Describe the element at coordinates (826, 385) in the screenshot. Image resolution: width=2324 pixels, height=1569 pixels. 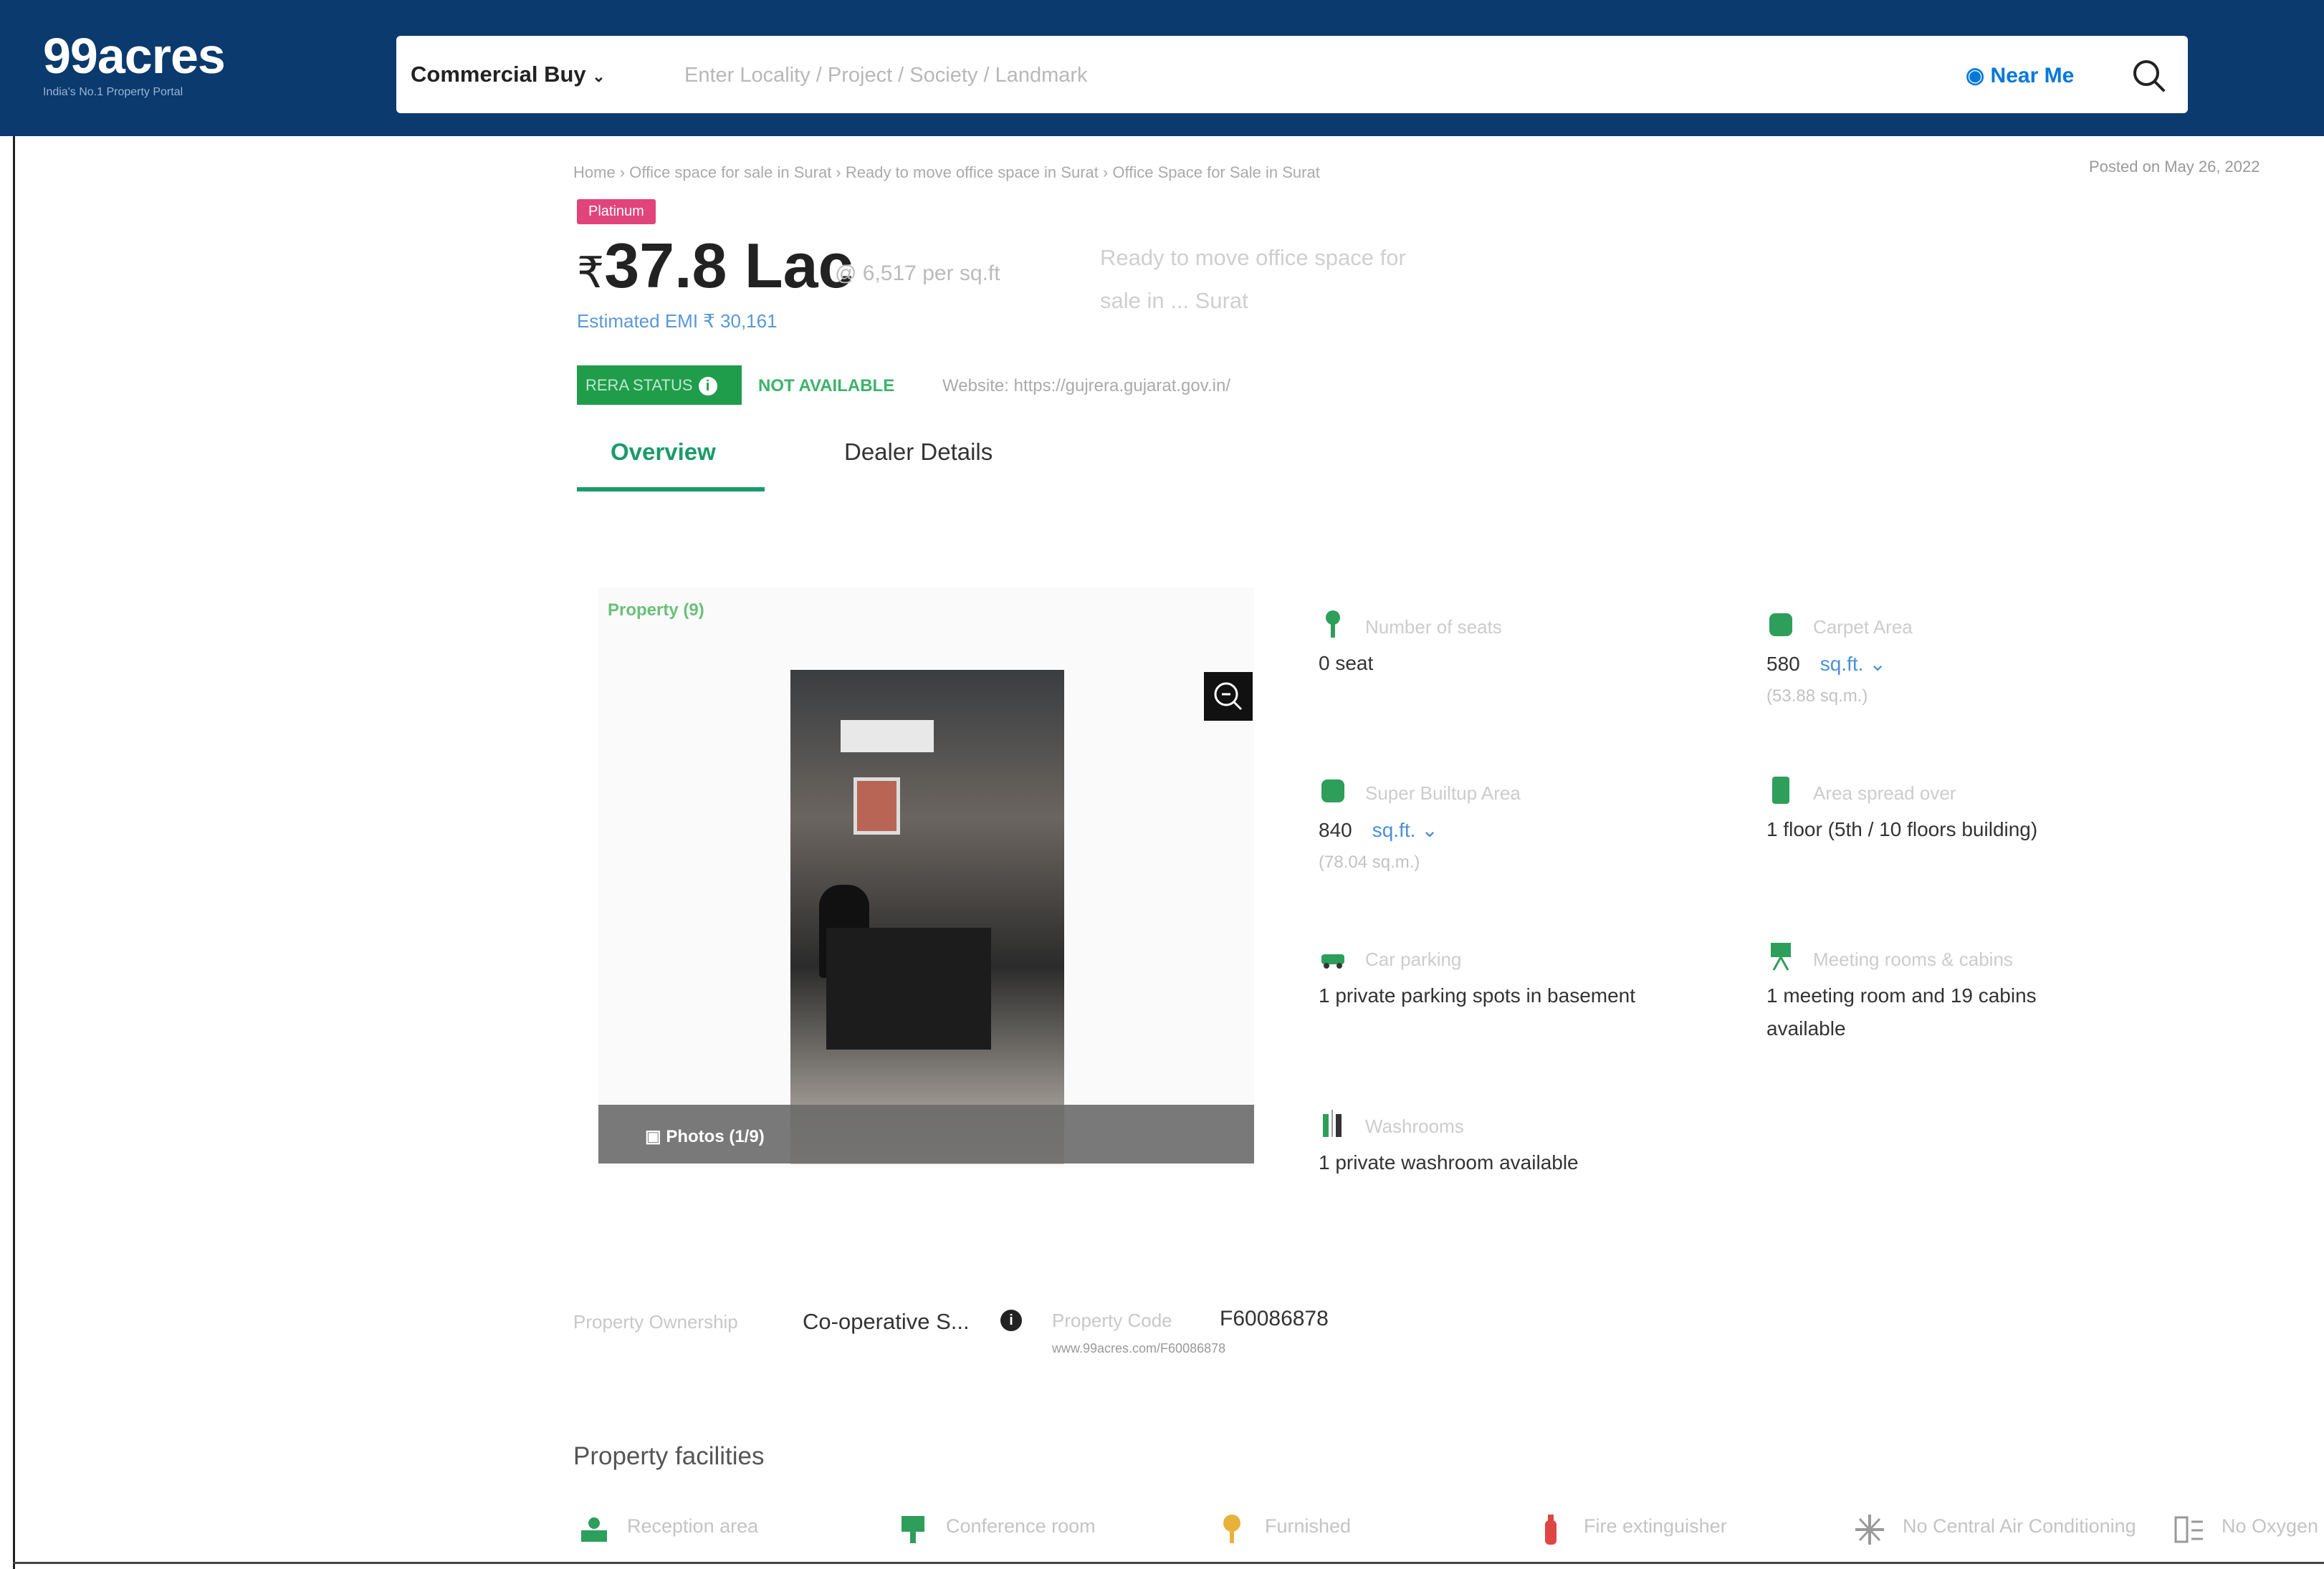
I see `rera-value: NOT AVAILABLE` at that location.